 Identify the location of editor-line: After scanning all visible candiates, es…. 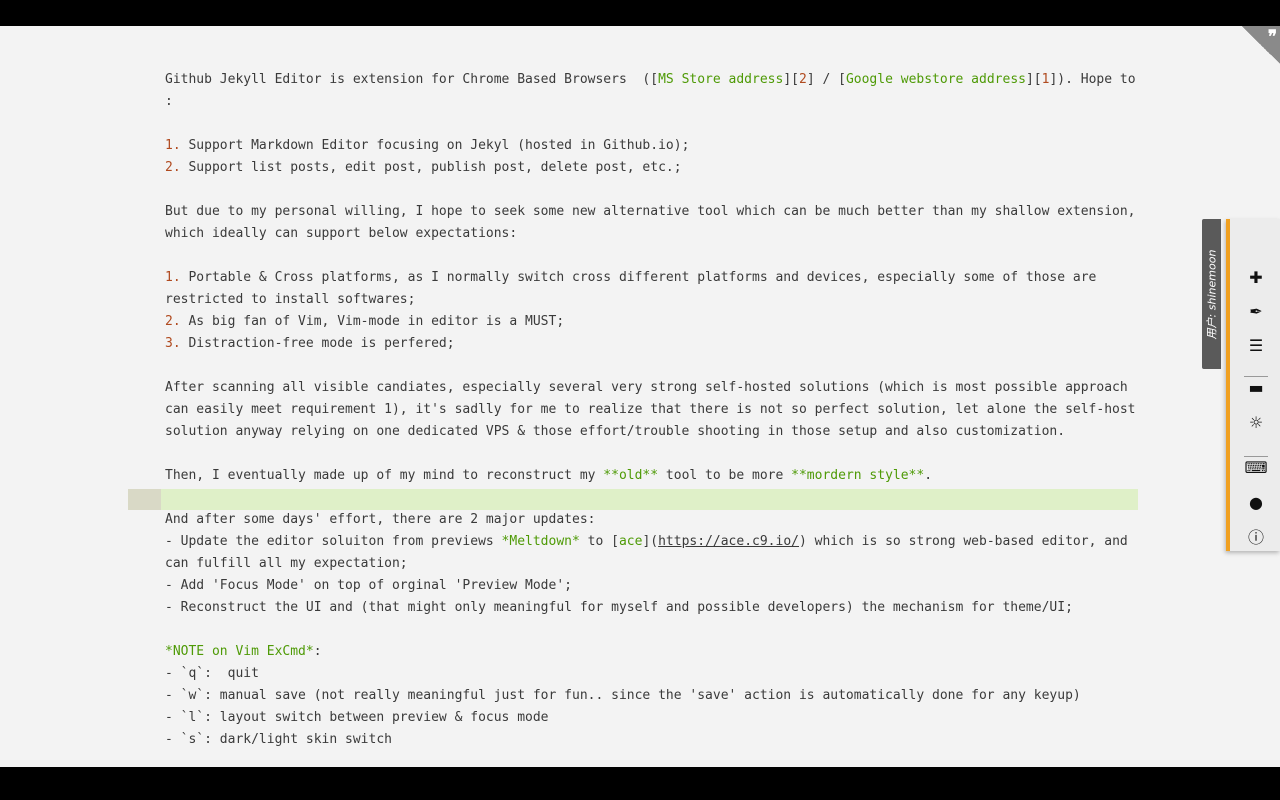
(647, 388).